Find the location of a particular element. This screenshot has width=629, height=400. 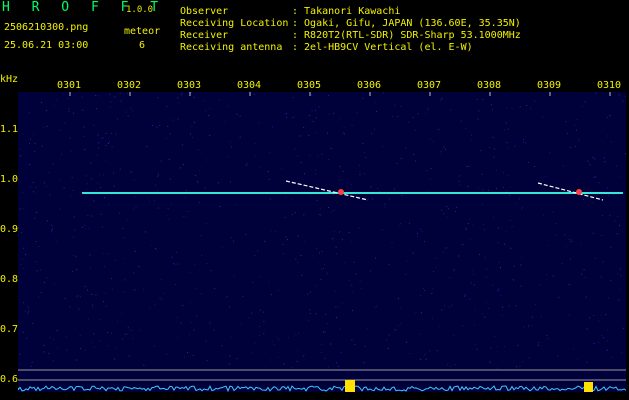

y-tick-1-0: 1.0 is located at coordinates (9, 179).